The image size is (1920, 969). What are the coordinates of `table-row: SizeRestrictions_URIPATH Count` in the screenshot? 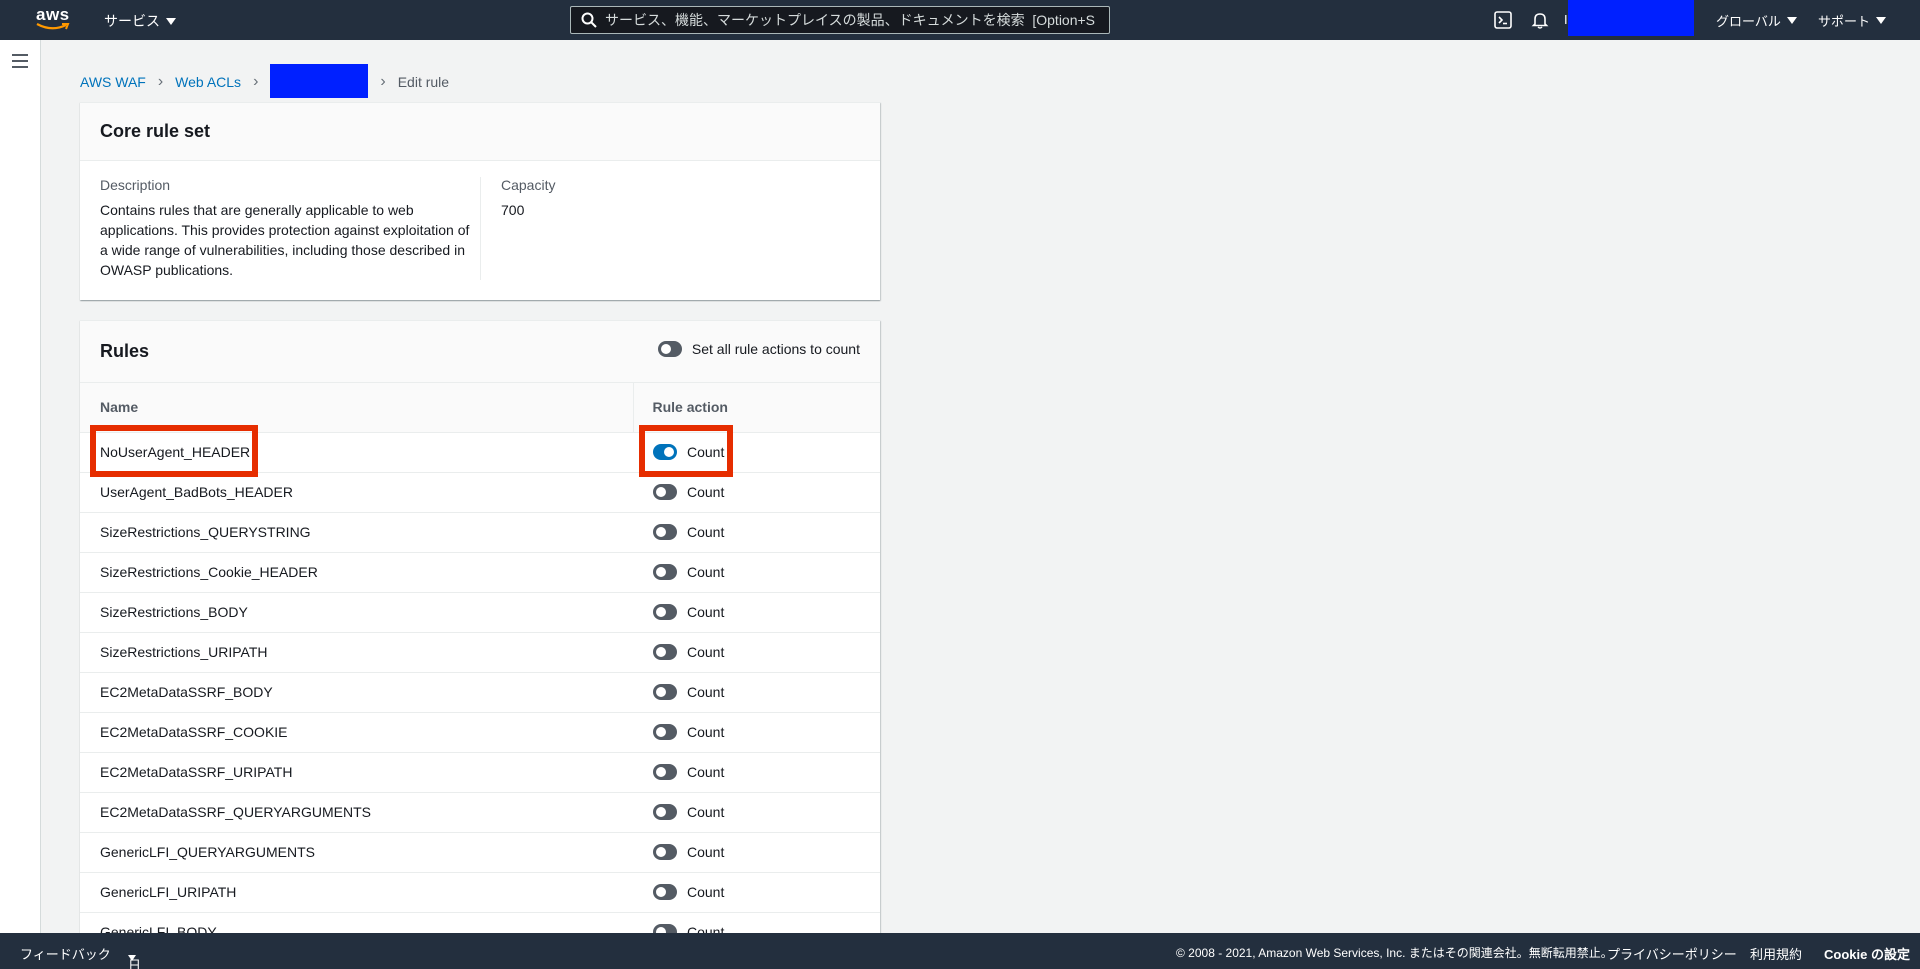 It's located at (480, 652).